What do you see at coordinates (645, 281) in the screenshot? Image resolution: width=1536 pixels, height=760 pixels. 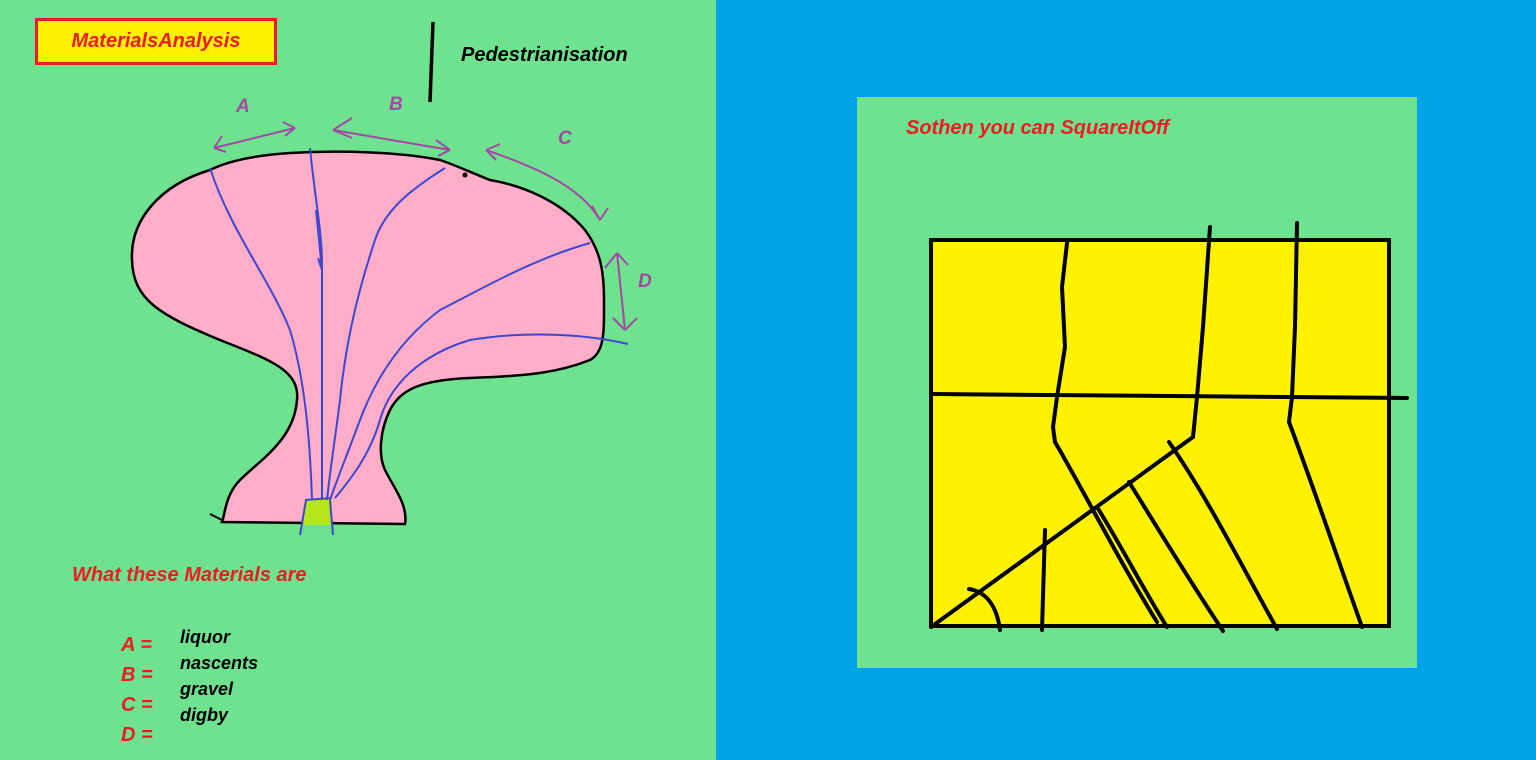 I see `zone-label-d: D` at bounding box center [645, 281].